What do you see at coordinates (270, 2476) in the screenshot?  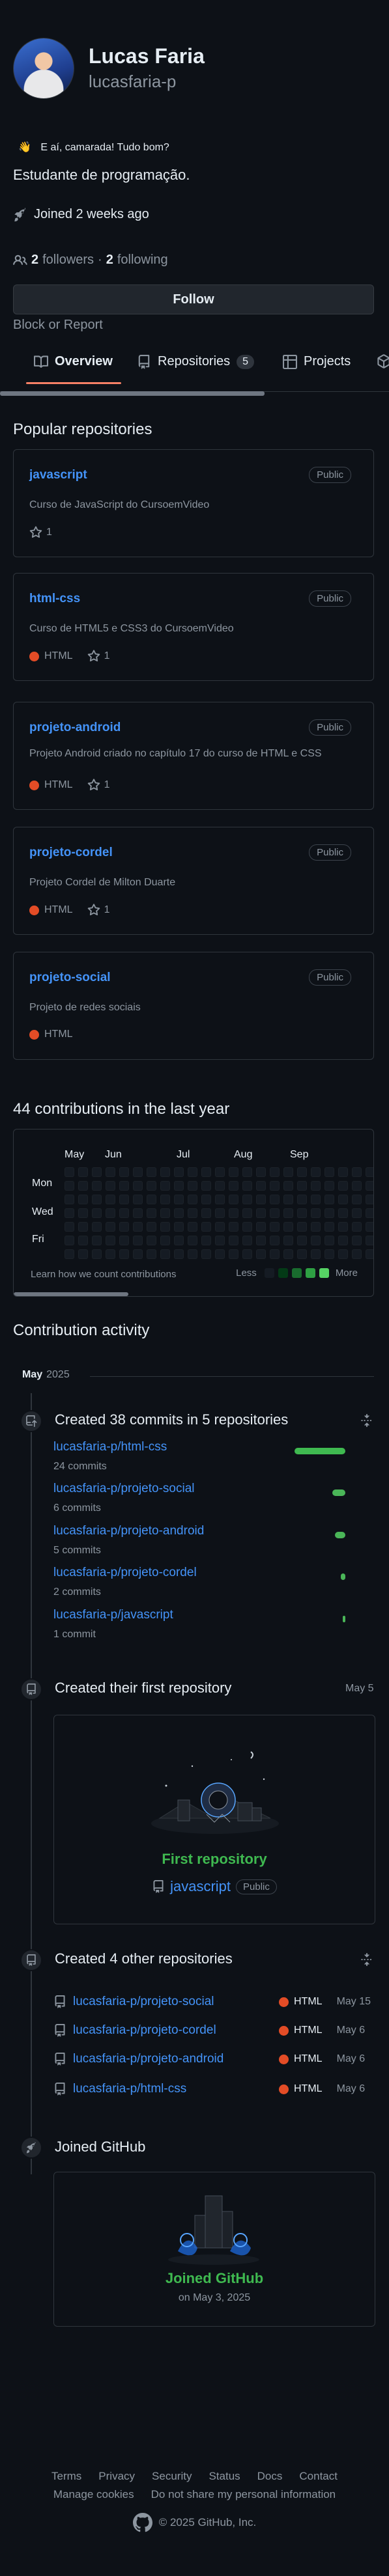 I see `footer-link-docs: Docs` at bounding box center [270, 2476].